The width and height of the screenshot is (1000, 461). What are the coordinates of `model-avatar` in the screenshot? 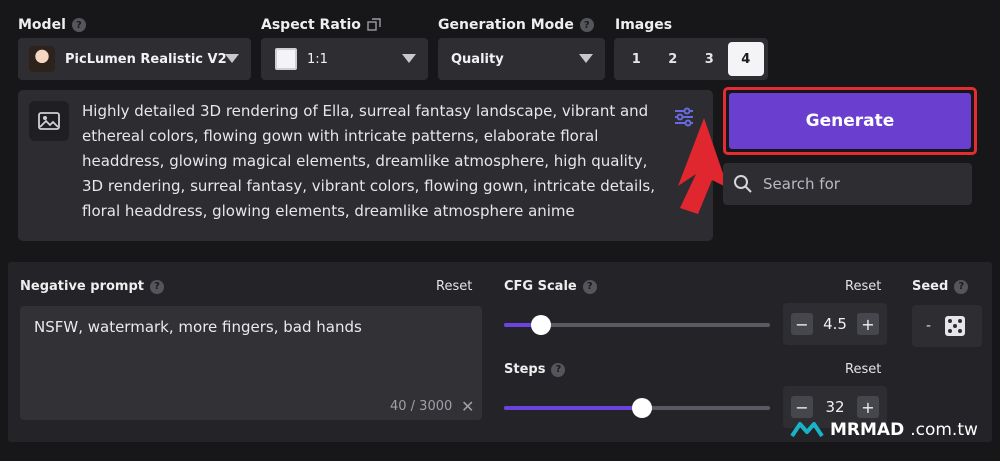 It's located at (42, 59).